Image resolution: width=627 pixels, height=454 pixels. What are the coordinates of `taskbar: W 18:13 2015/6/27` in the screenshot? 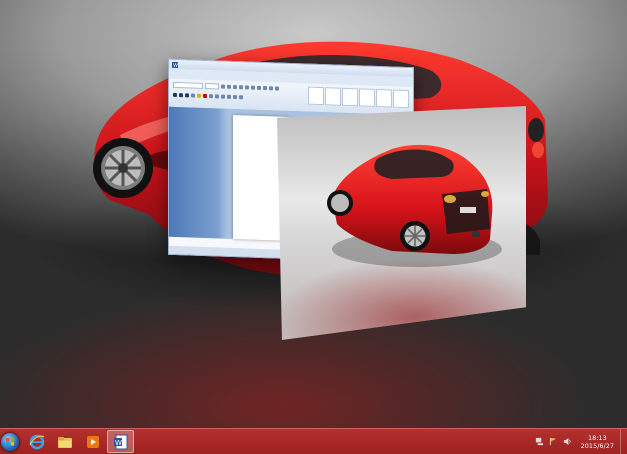 It's located at (313, 441).